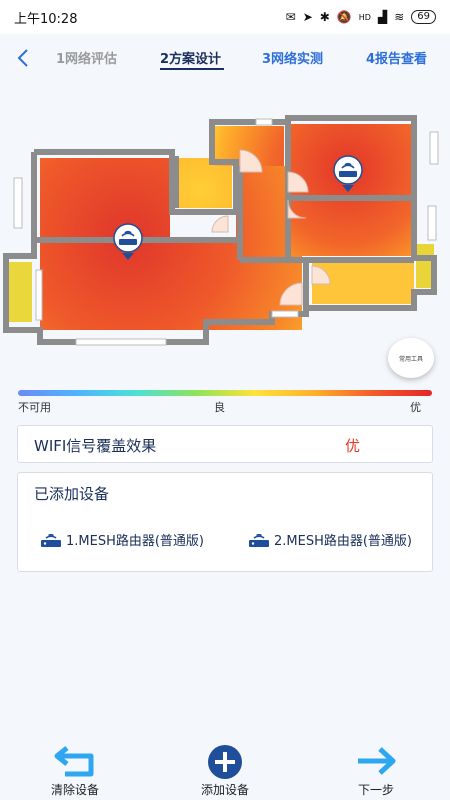  Describe the element at coordinates (225, 17) in the screenshot. I see `status-bar: 上午10:28 ✉ ➤ ✱ 🔕 HD ▟ ≋ 69` at that location.